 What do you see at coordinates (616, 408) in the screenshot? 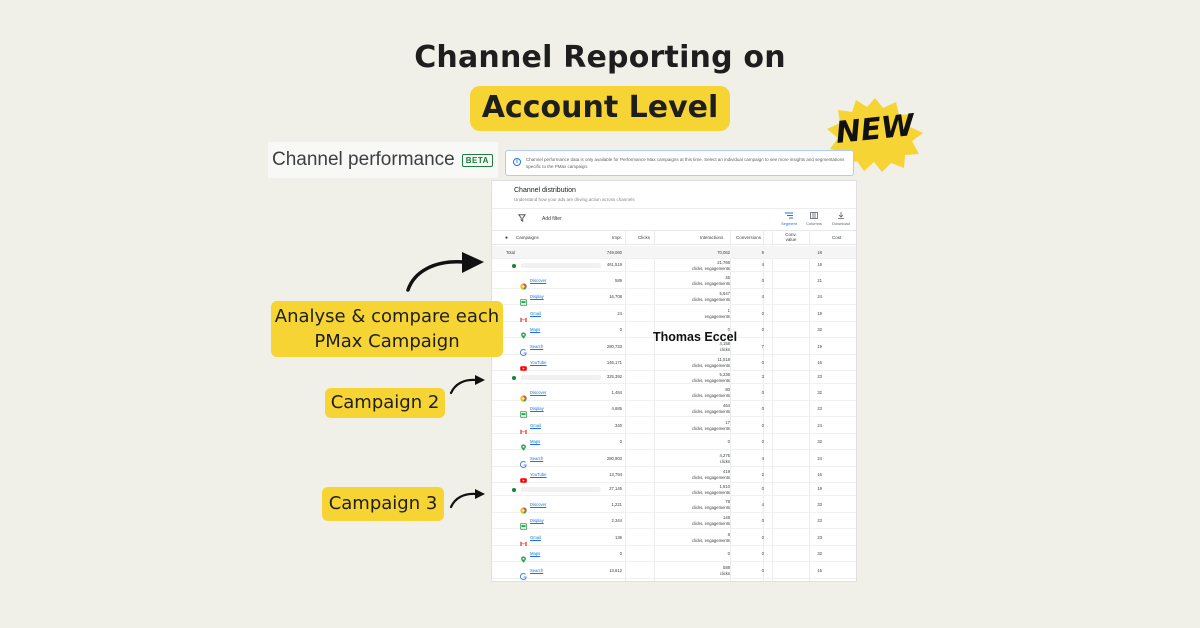
I see `channel-impr: 4,685` at bounding box center [616, 408].